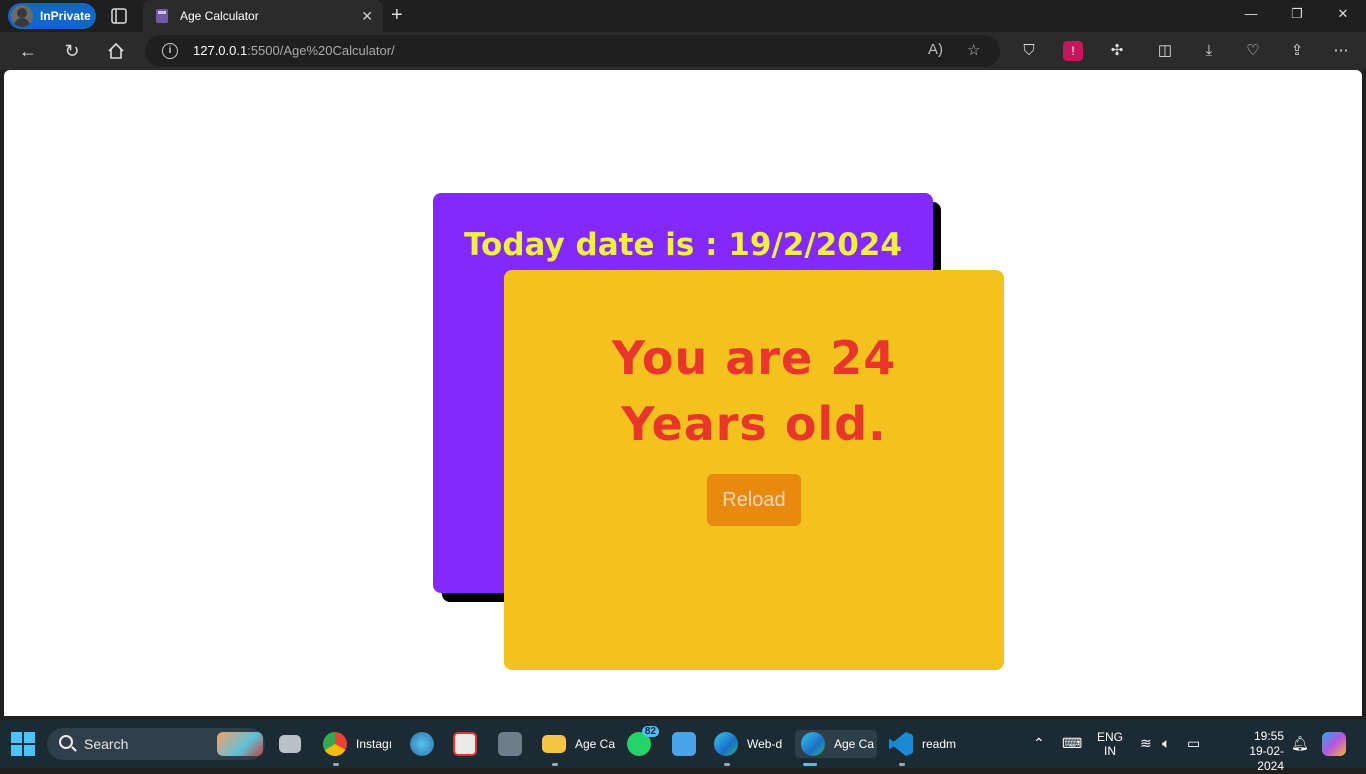  I want to click on taskbar-edge-web: Web-d, so click(748, 748).